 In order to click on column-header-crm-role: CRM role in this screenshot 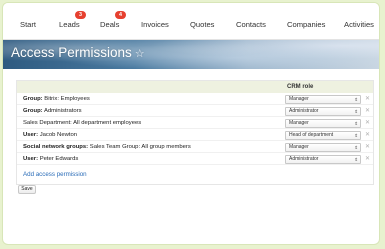, I will do `click(300, 87)`.